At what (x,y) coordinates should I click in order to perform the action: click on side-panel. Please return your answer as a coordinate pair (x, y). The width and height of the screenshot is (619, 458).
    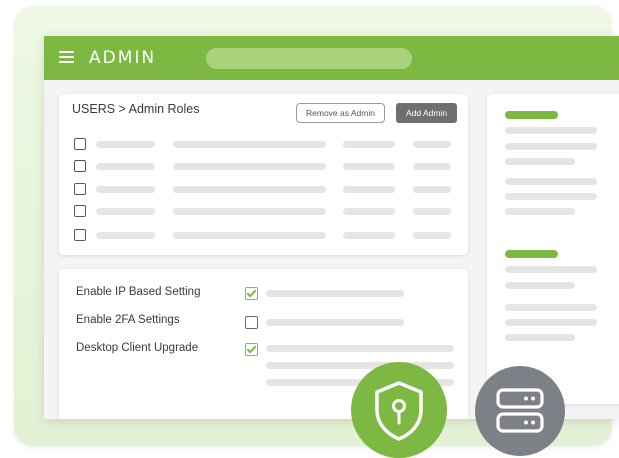
    Looking at the image, I should click on (553, 249).